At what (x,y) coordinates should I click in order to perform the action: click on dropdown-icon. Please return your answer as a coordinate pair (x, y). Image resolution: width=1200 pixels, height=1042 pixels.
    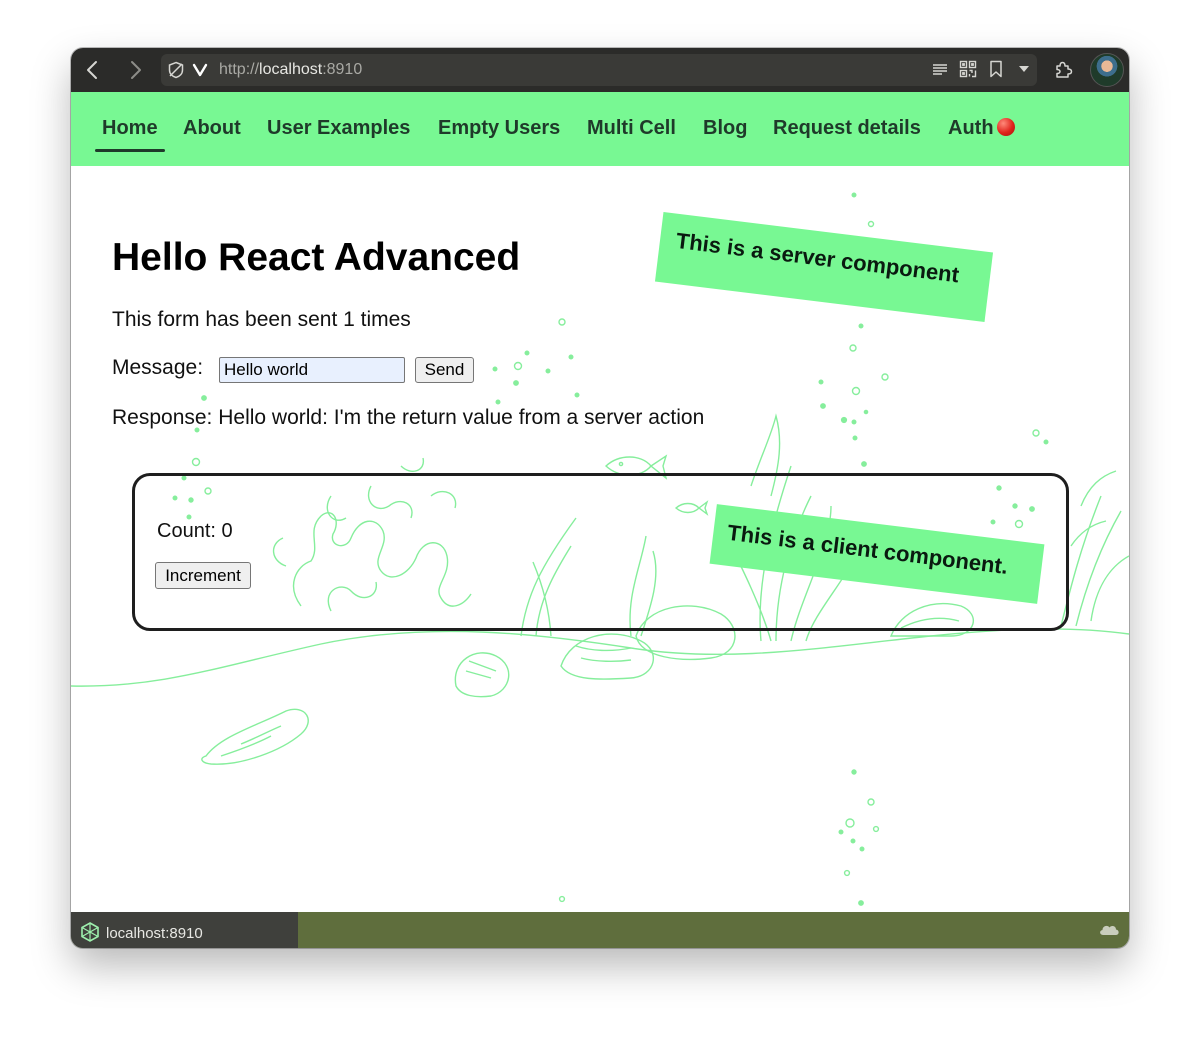
    Looking at the image, I should click on (1024, 69).